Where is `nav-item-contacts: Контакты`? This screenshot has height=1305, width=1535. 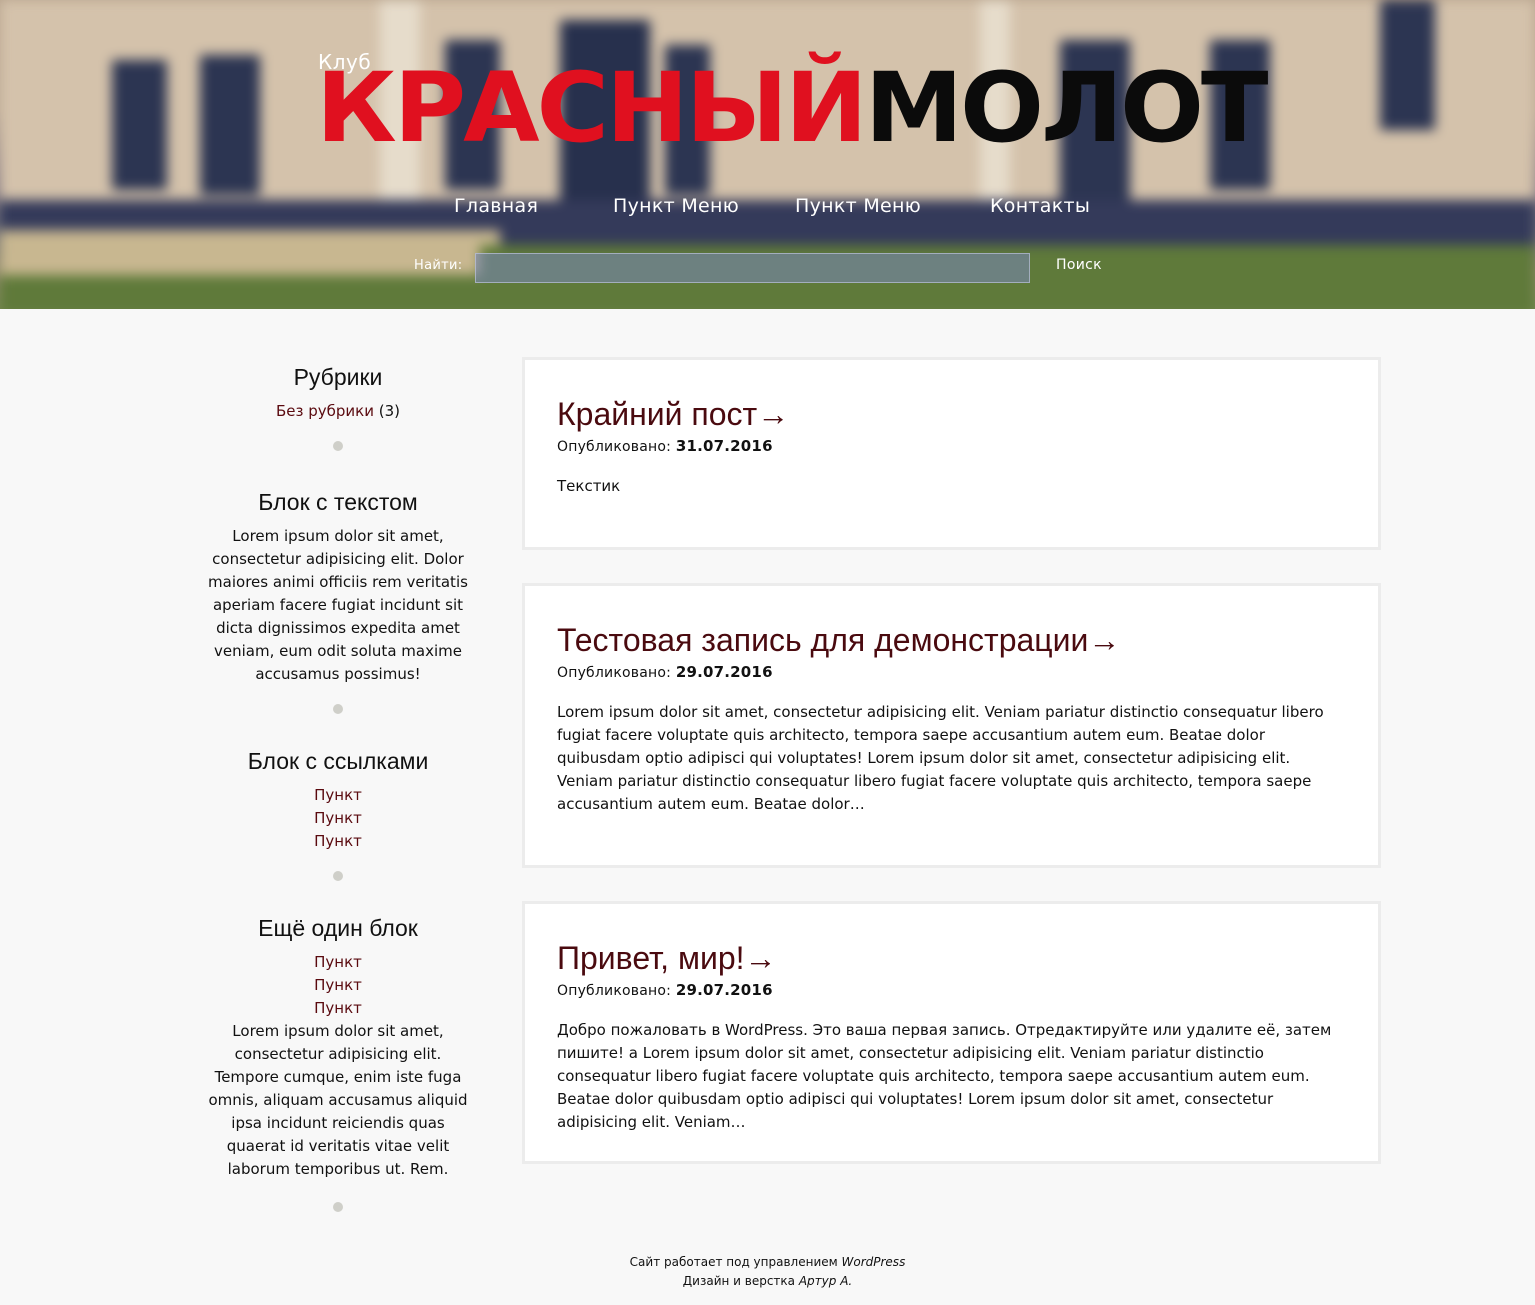
nav-item-contacts: Контакты is located at coordinates (1040, 206).